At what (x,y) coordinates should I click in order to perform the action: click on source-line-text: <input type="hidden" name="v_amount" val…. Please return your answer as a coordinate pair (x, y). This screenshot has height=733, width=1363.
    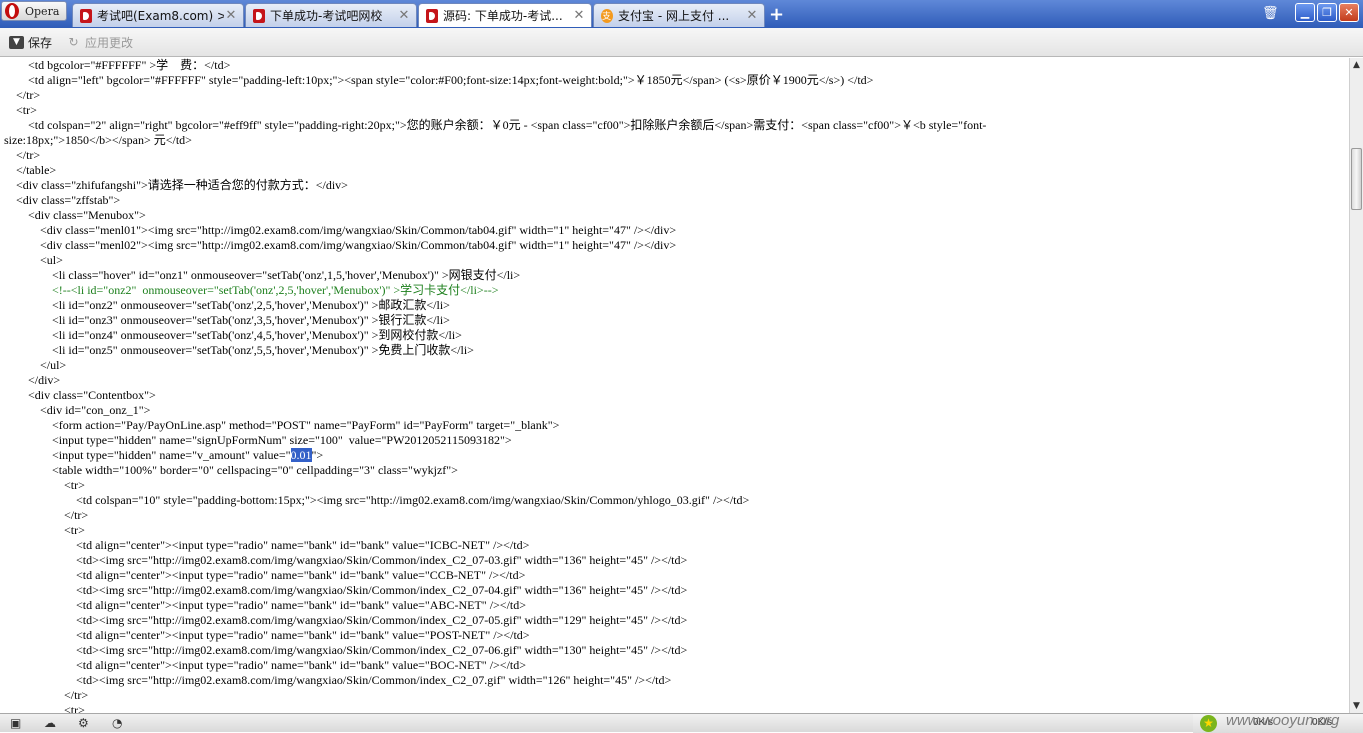
    Looking at the image, I should click on (147, 455).